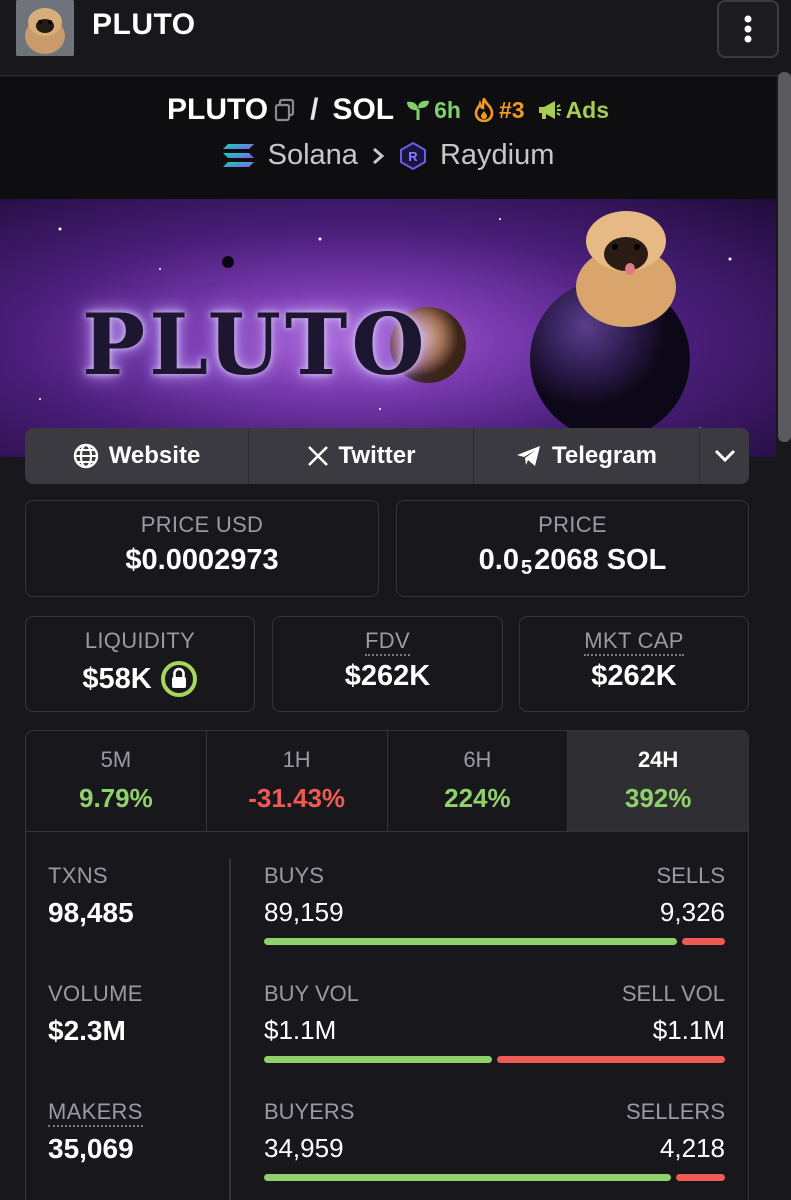 The image size is (791, 1200). What do you see at coordinates (600, 560) in the screenshot?
I see `price-native-suffix: 2068 SOL` at bounding box center [600, 560].